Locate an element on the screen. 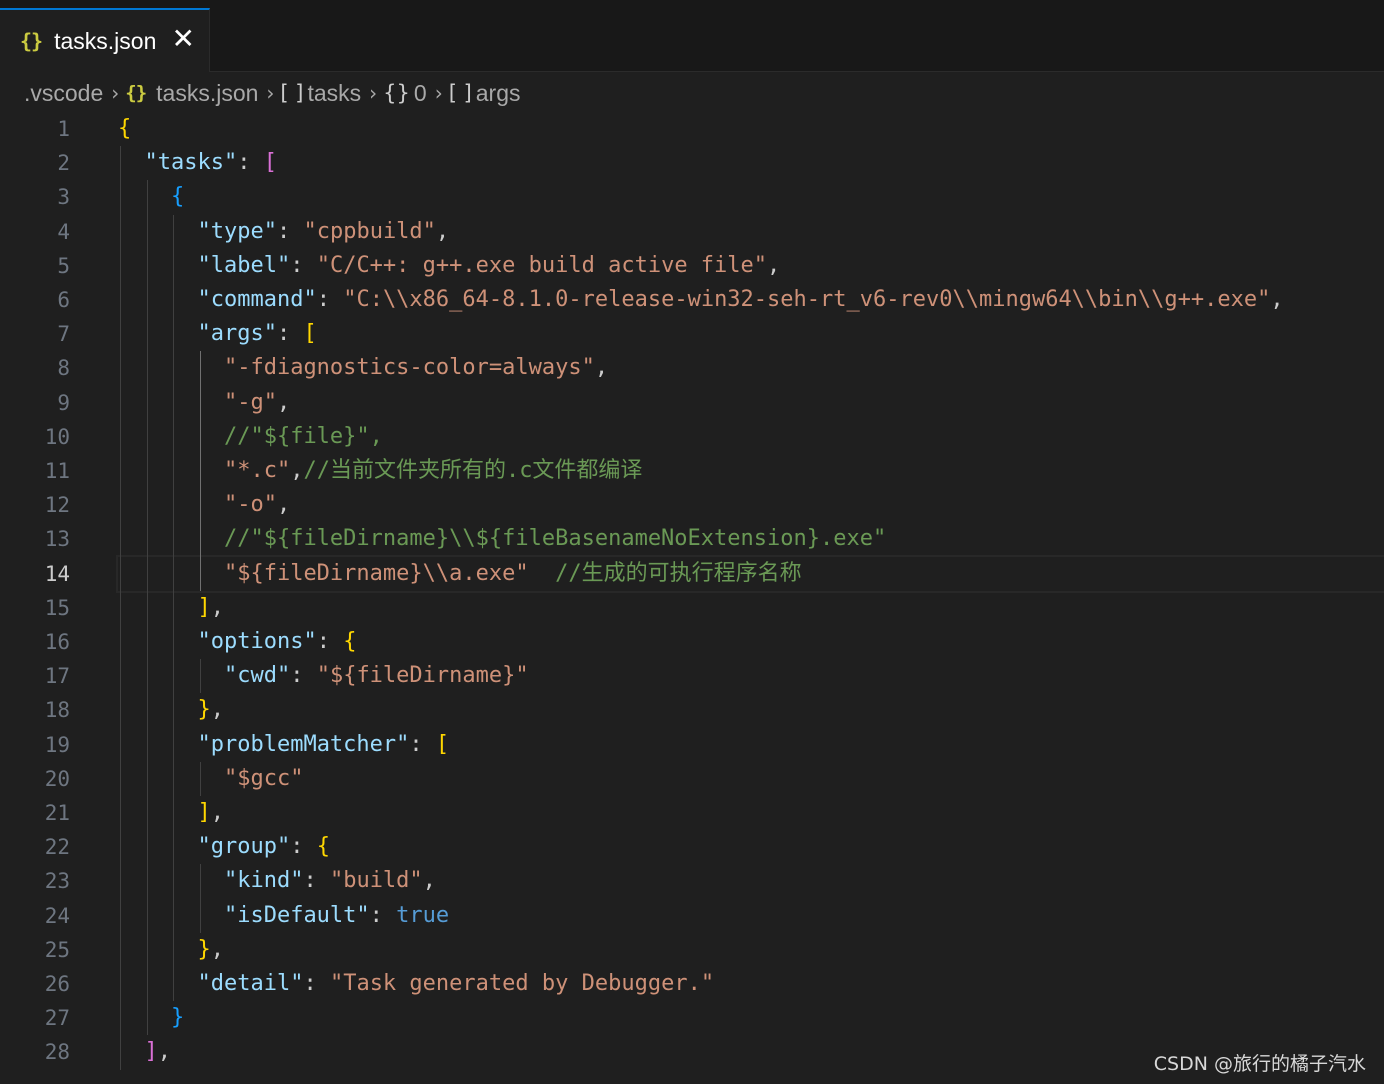 Image resolution: width=1384 pixels, height=1084 pixels. line-number: 17 is located at coordinates (57, 676).